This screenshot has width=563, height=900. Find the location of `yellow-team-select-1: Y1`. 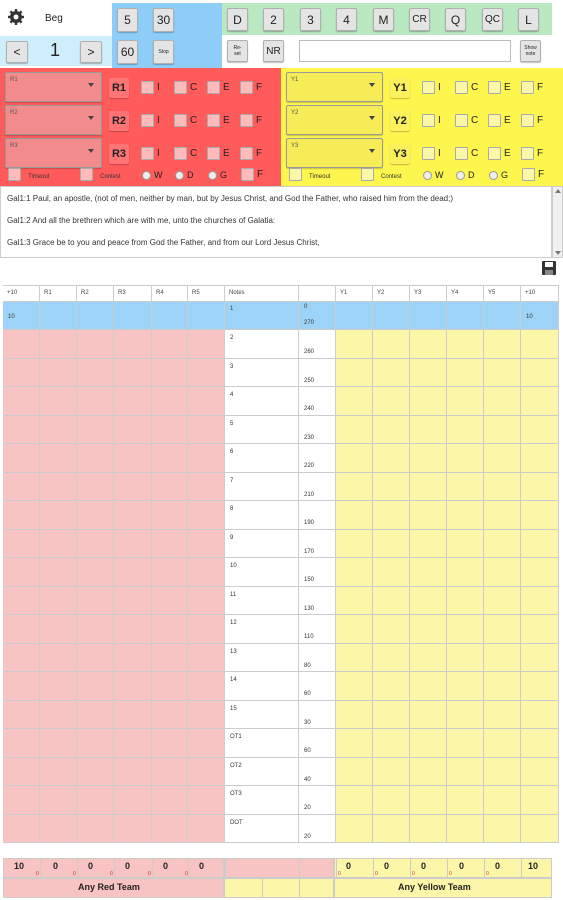

yellow-team-select-1: Y1 is located at coordinates (334, 87).